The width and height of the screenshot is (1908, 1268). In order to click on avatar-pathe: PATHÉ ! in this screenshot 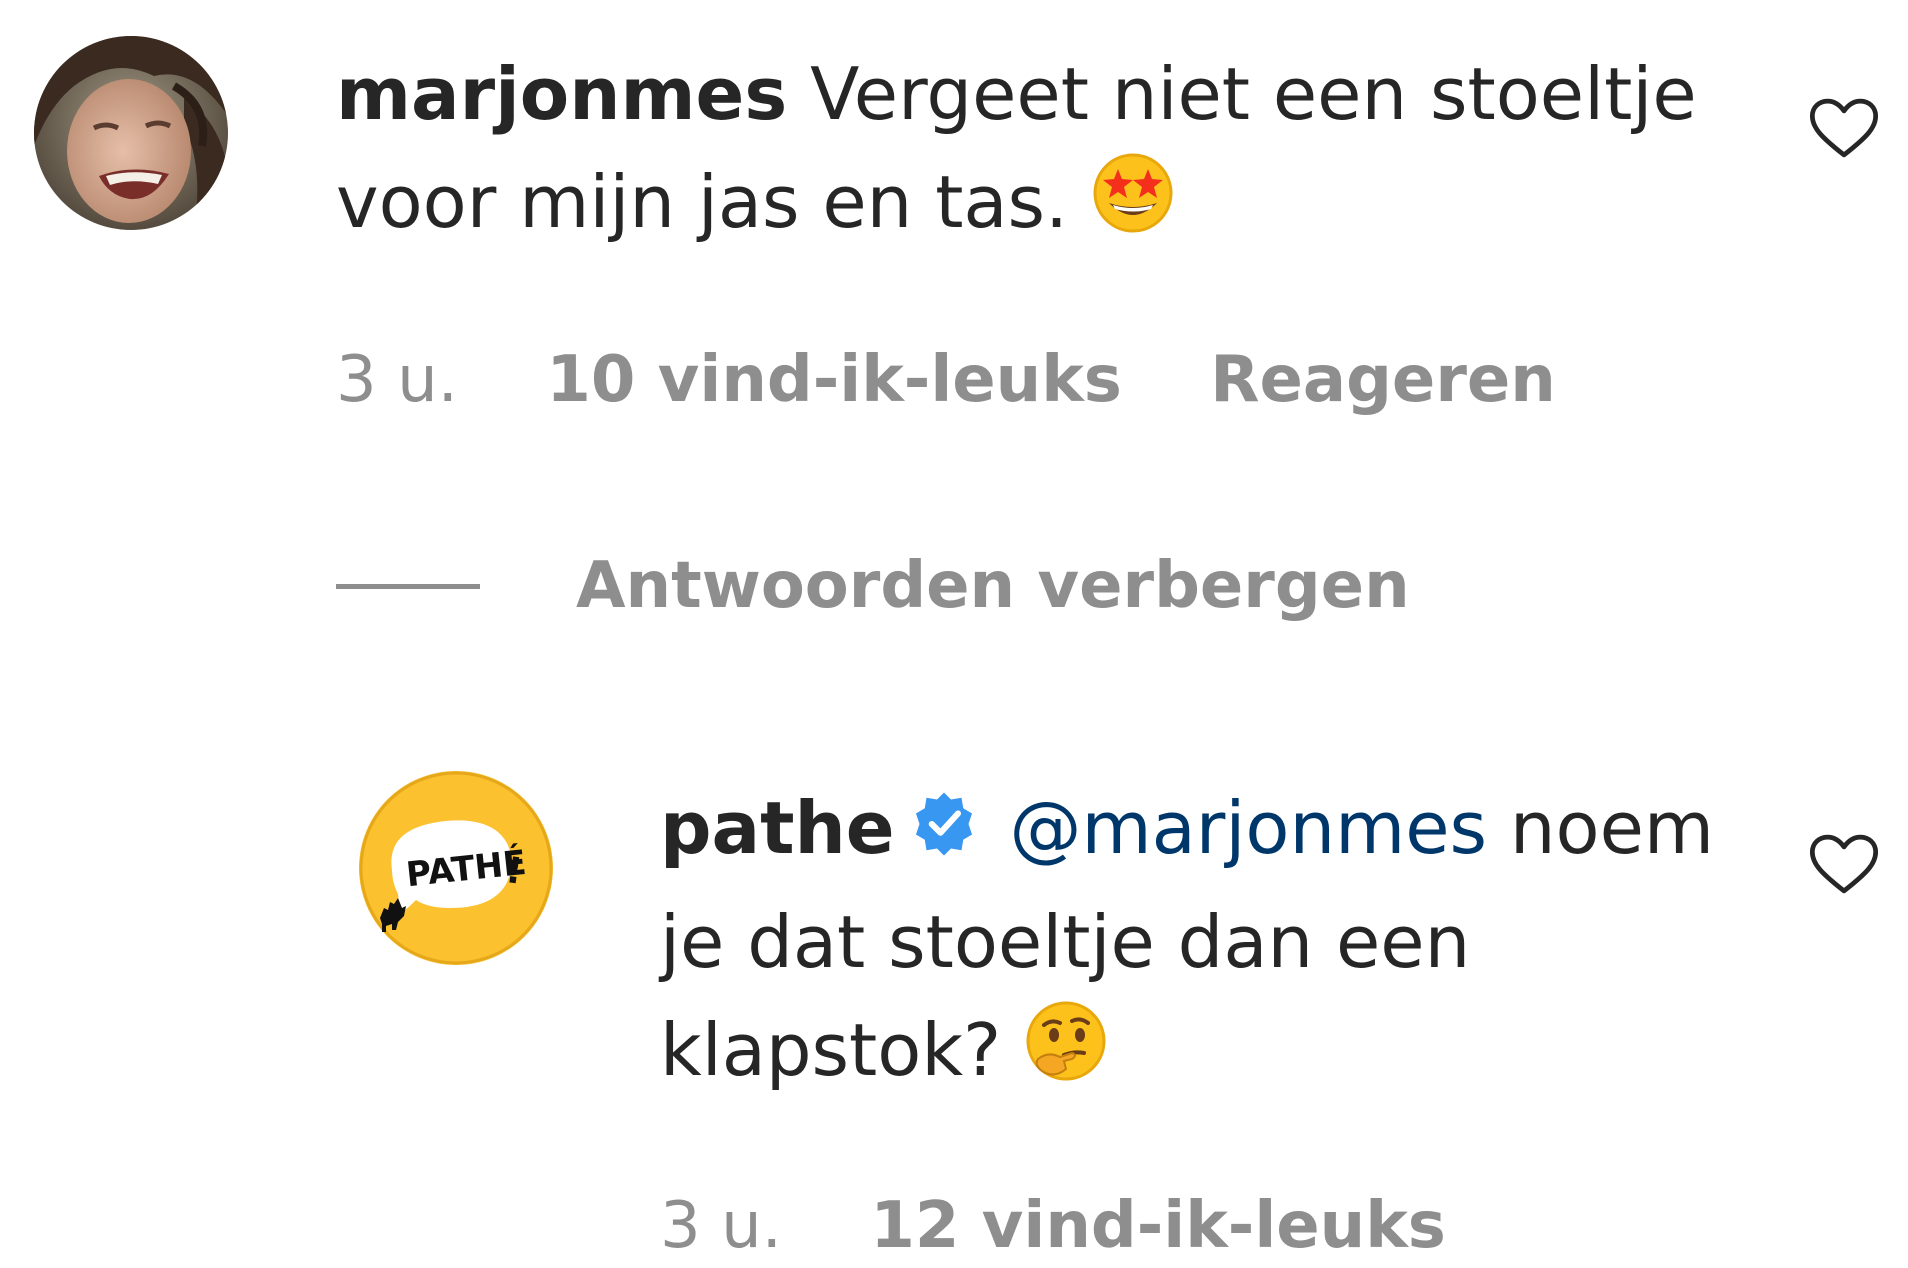, I will do `click(456, 868)`.